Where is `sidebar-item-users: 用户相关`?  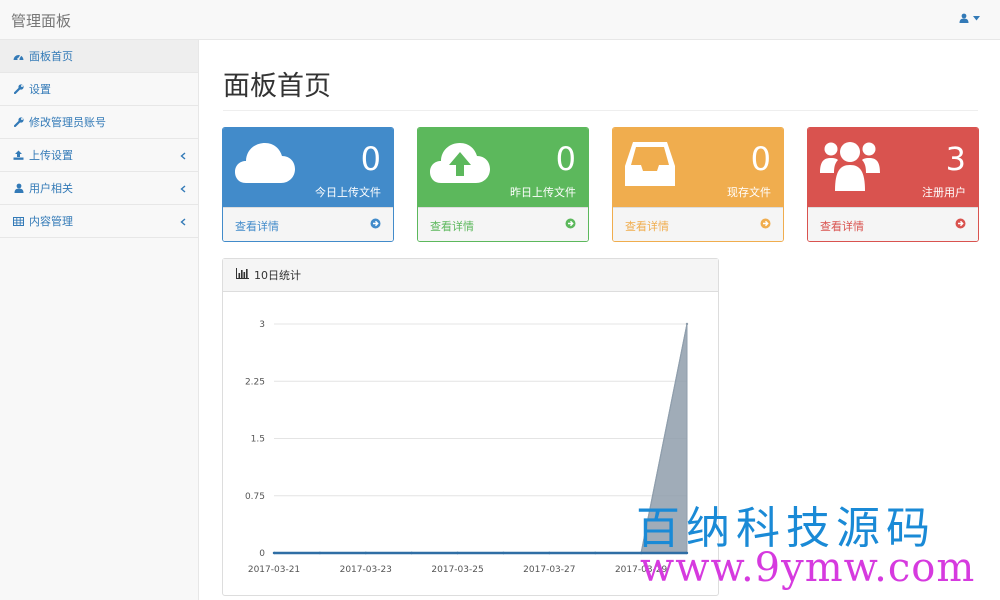 sidebar-item-users: 用户相关 is located at coordinates (99, 188).